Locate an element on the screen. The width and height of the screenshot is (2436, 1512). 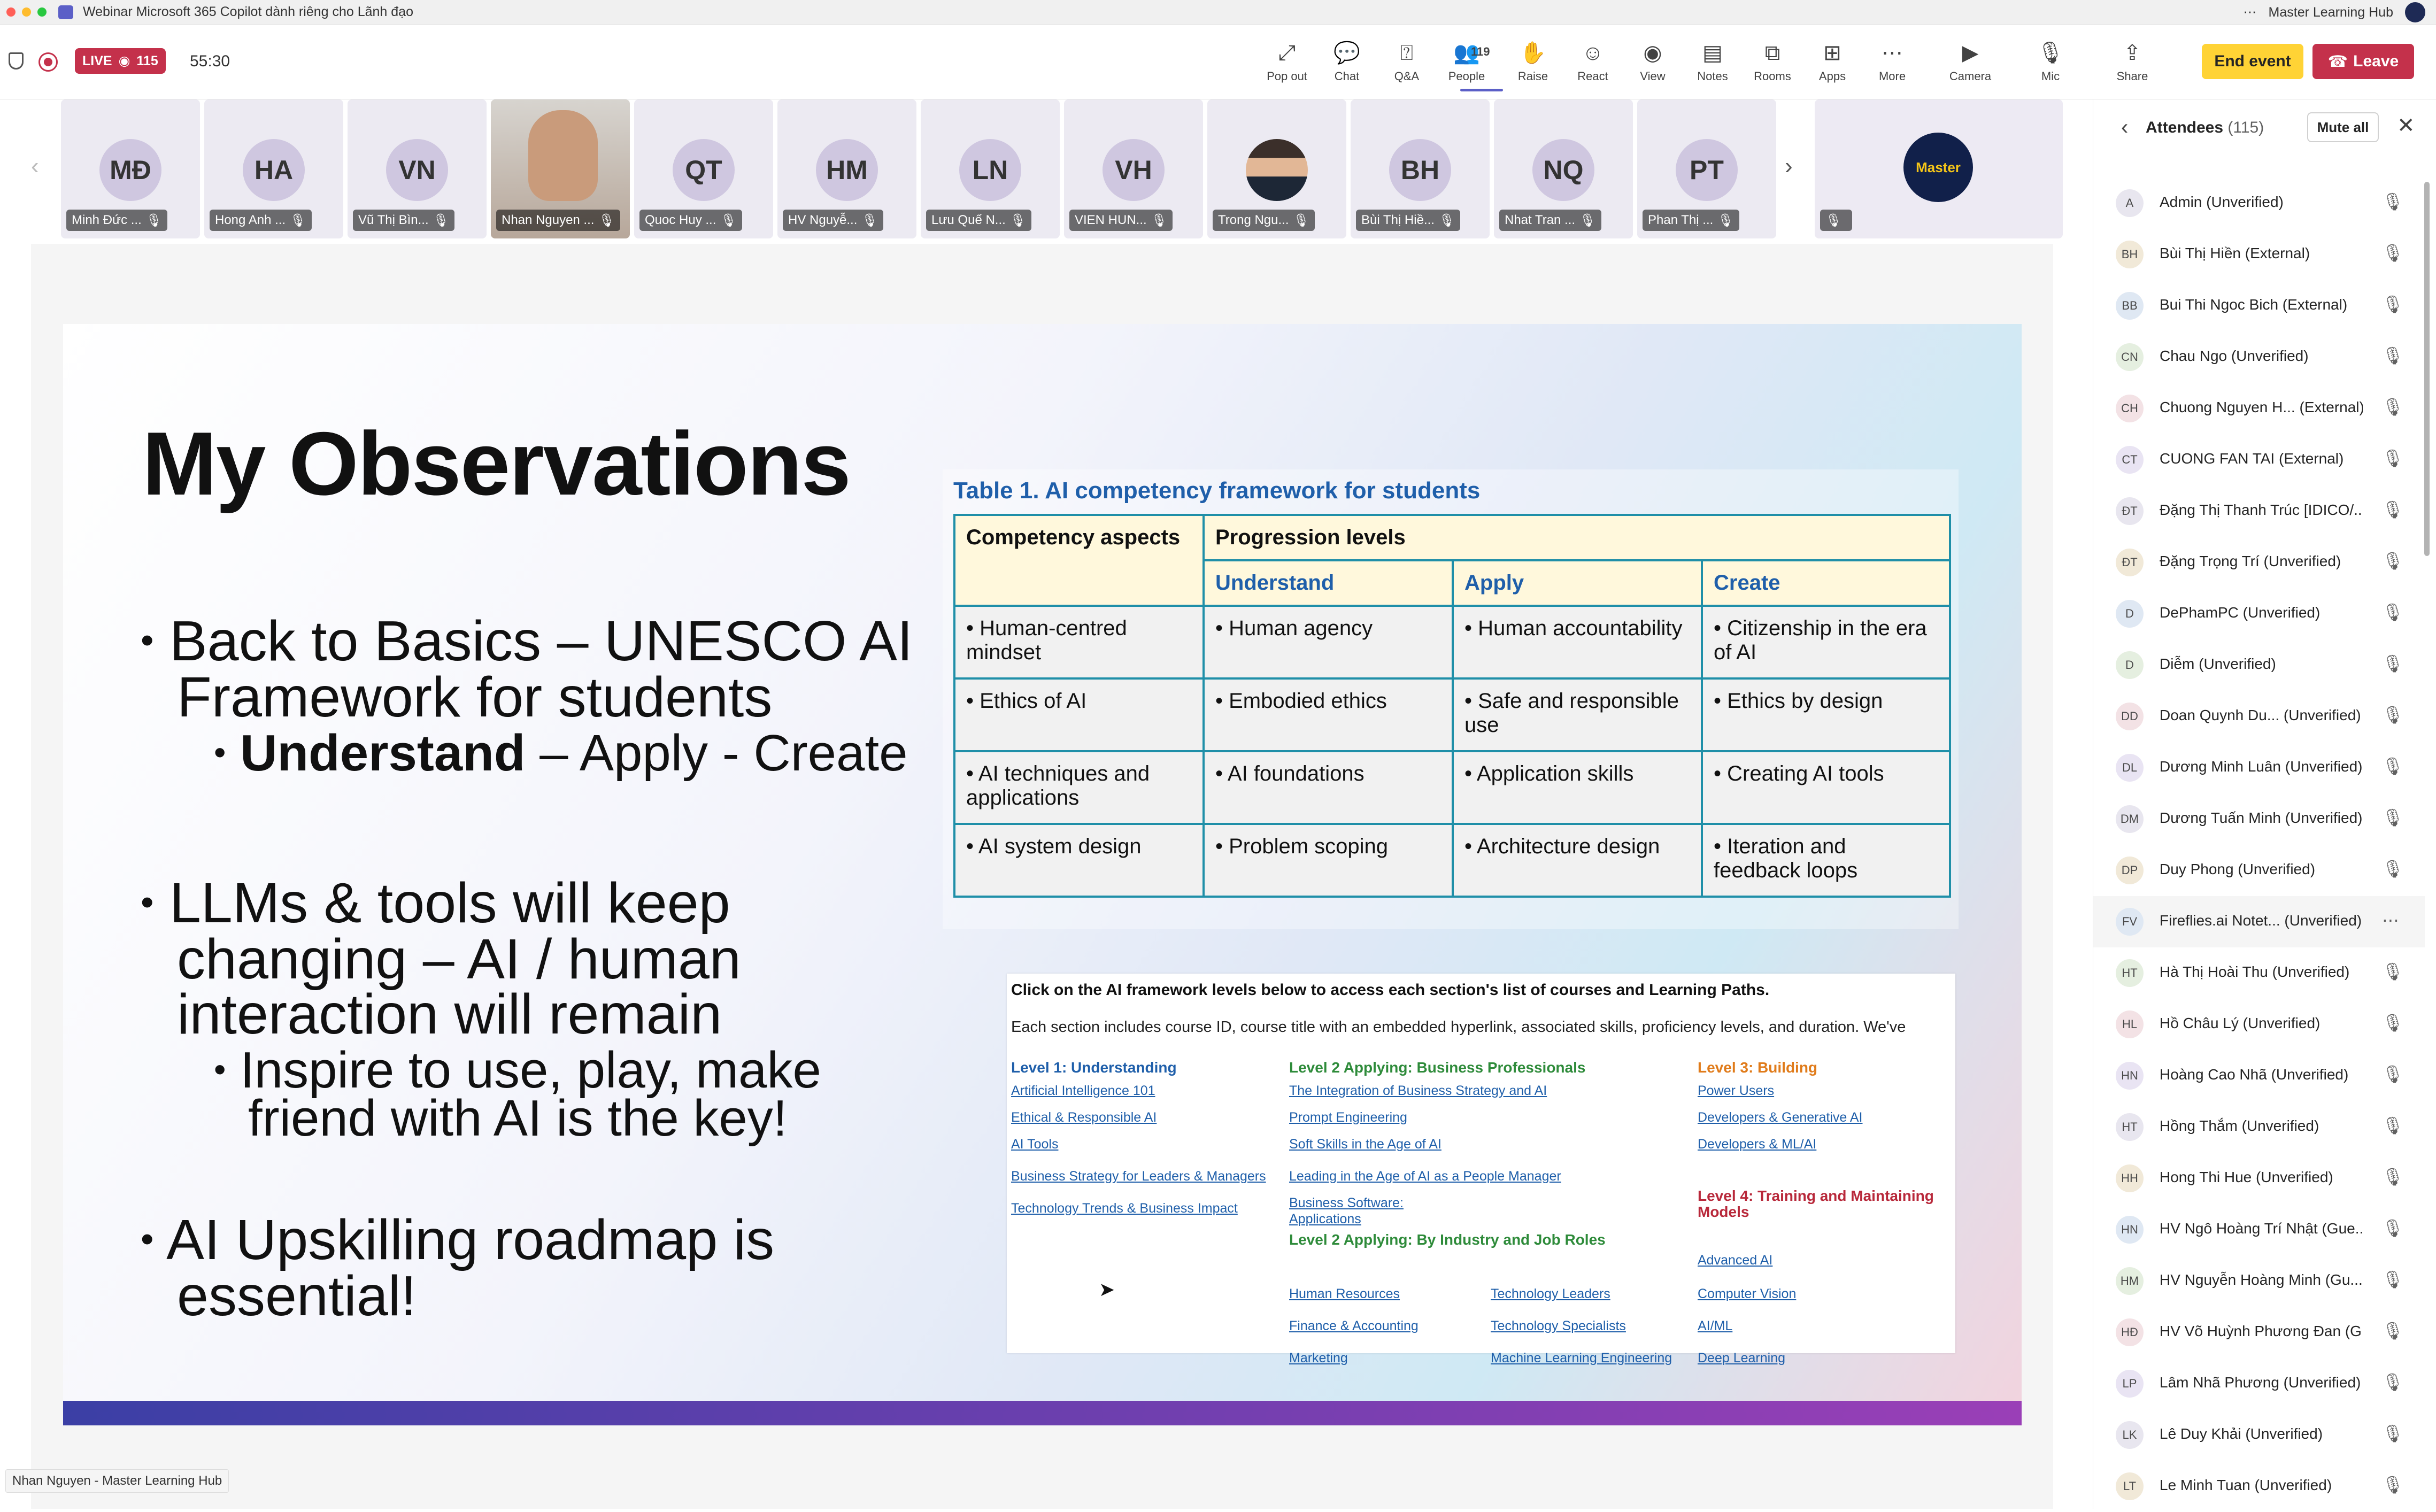
chevron-right-icon: › is located at coordinates (1789, 167).